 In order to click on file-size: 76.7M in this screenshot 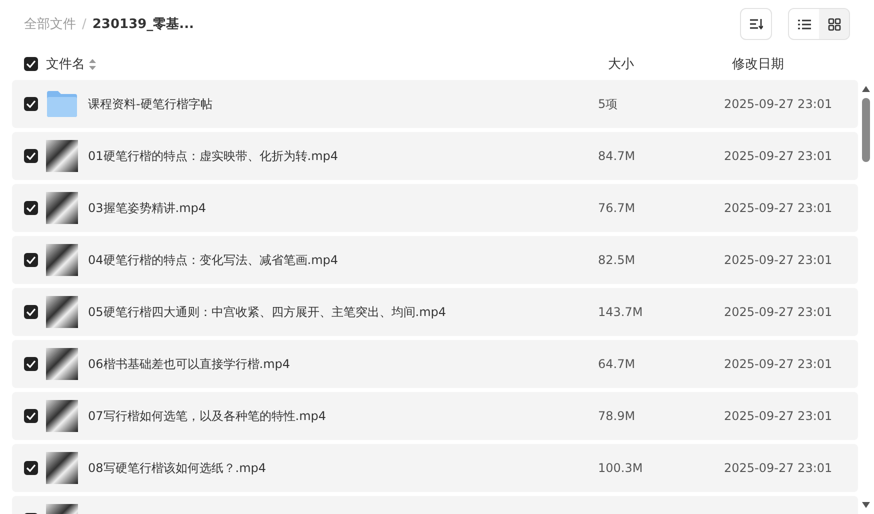, I will do `click(617, 208)`.